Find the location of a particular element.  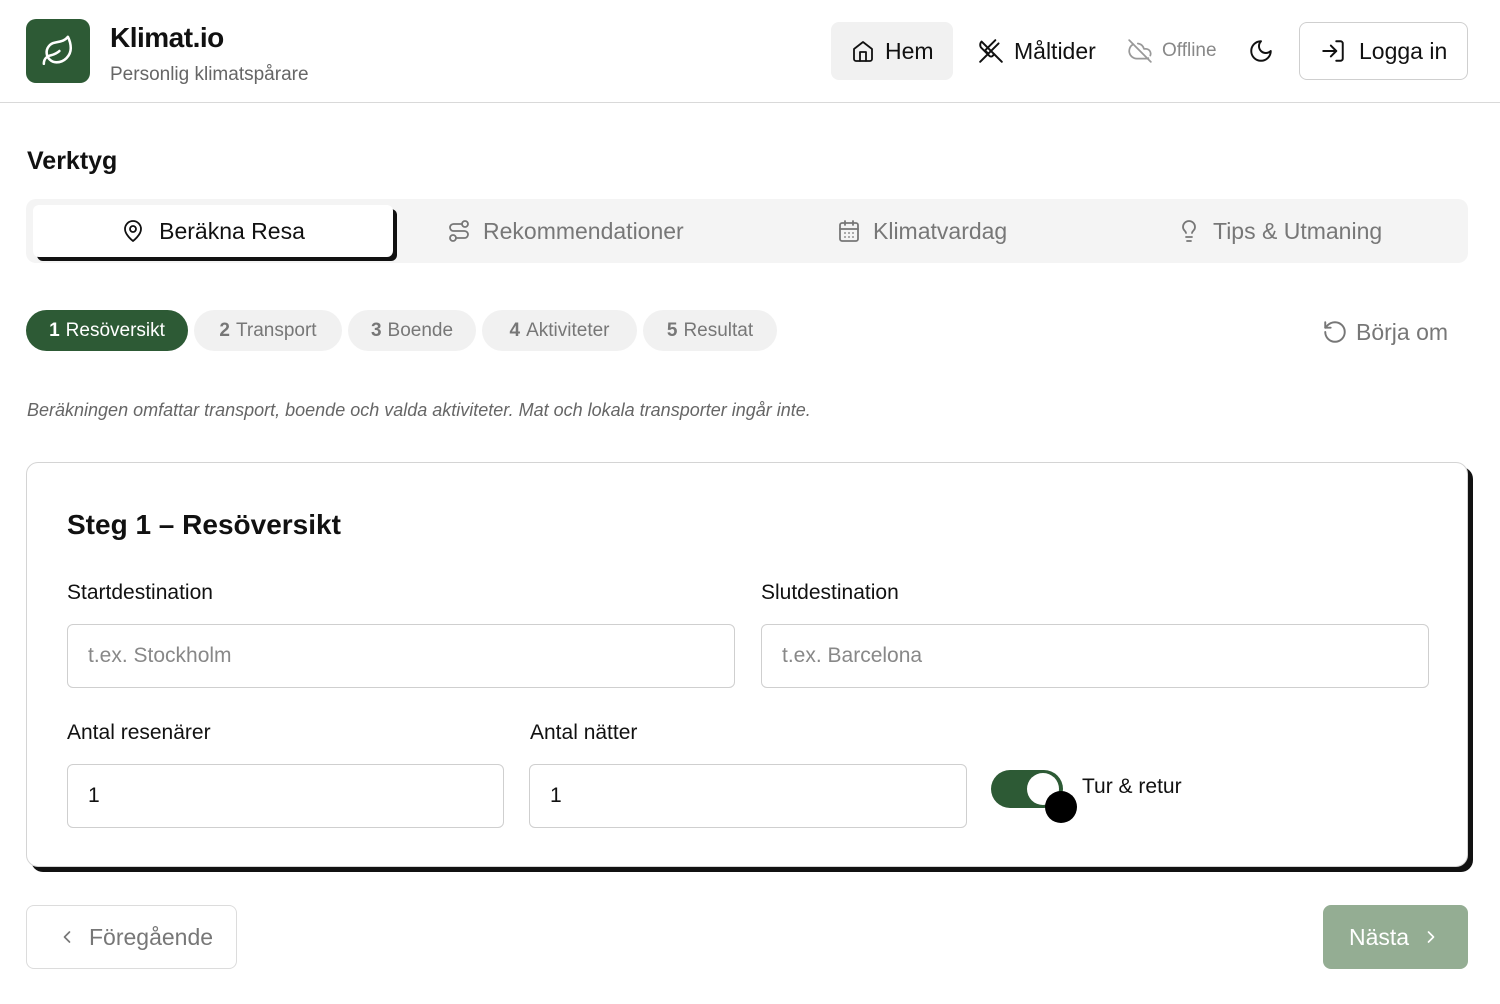

step-label: Resöversikt is located at coordinates (115, 330).